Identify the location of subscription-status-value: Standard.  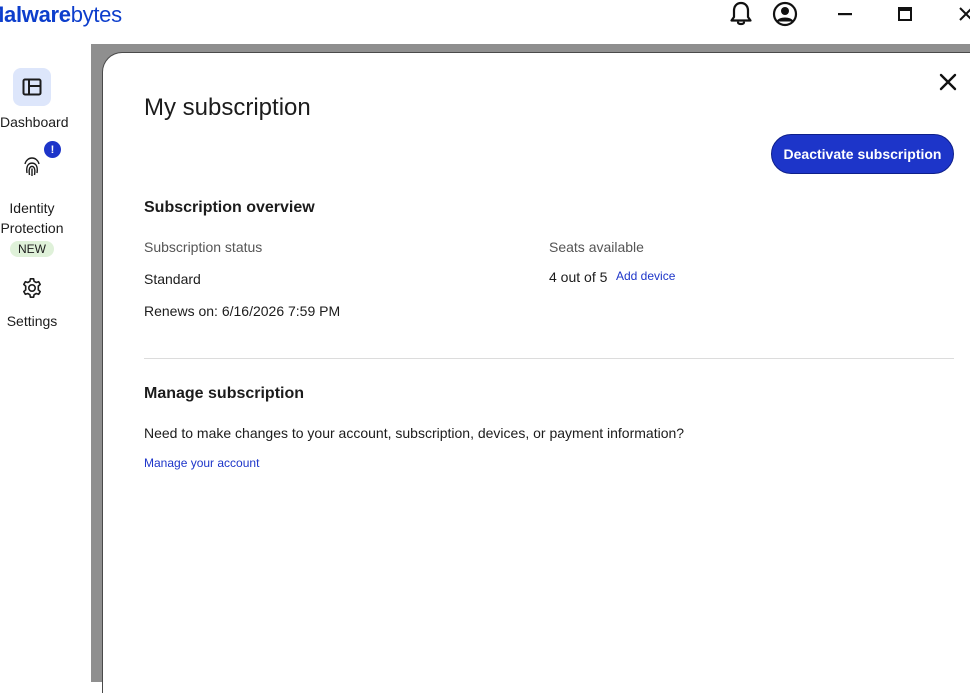
(172, 279).